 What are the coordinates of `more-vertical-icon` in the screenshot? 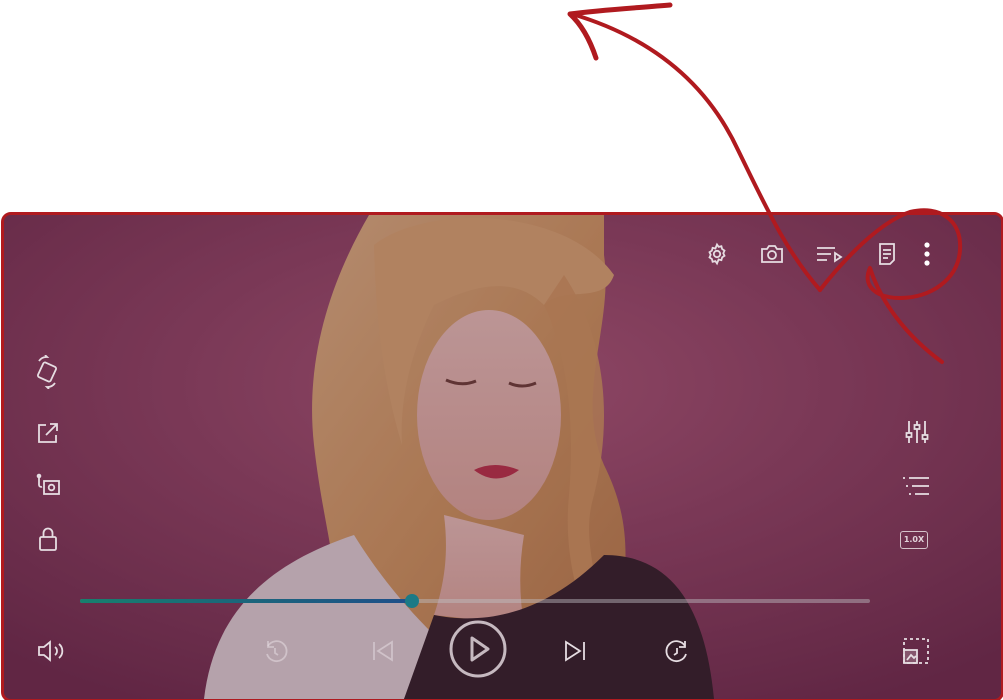 It's located at (927, 254).